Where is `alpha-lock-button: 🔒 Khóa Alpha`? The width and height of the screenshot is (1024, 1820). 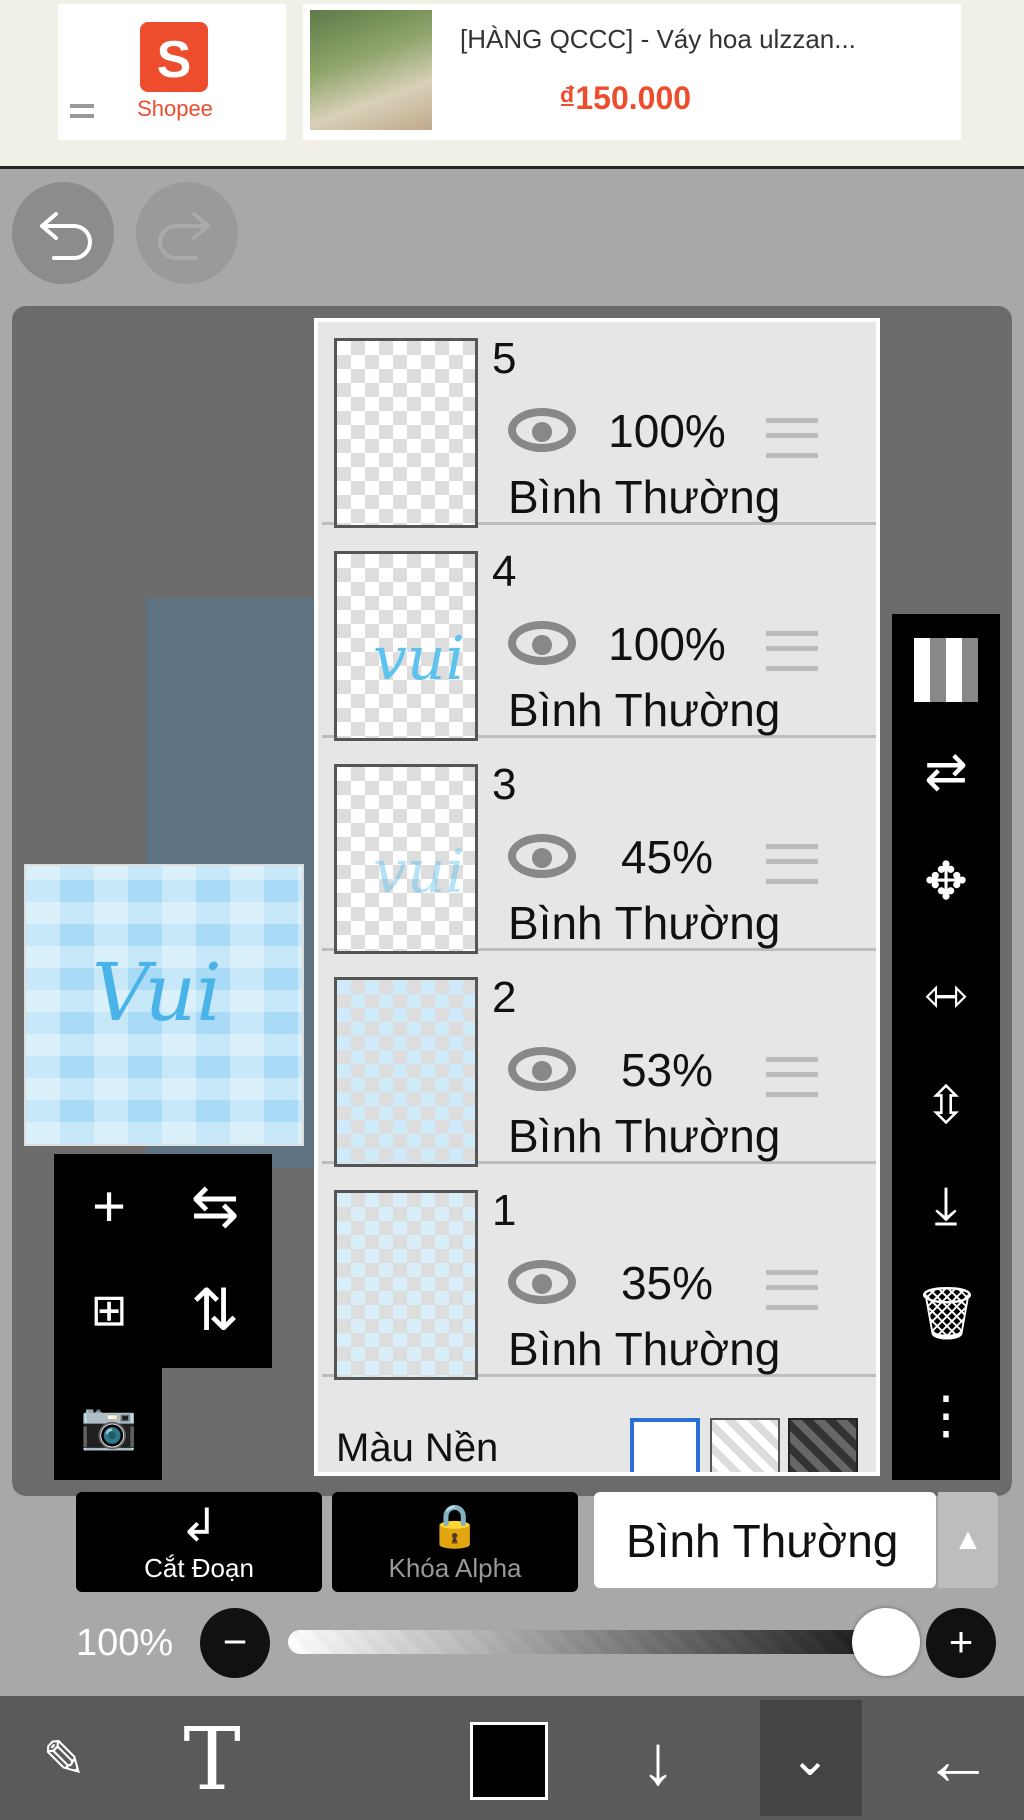 alpha-lock-button: 🔒 Khóa Alpha is located at coordinates (455, 1542).